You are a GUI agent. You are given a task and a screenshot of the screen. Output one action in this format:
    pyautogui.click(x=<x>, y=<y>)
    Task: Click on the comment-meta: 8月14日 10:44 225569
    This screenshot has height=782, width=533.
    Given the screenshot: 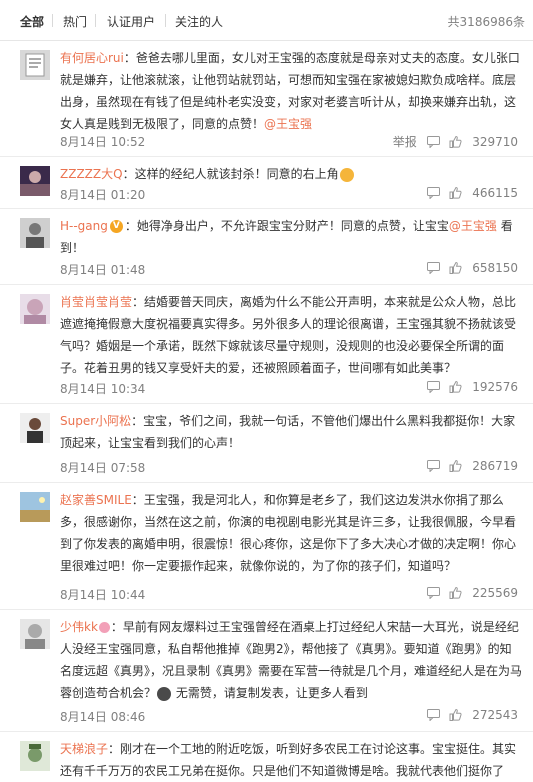 What is the action you would take?
    pyautogui.click(x=291, y=594)
    